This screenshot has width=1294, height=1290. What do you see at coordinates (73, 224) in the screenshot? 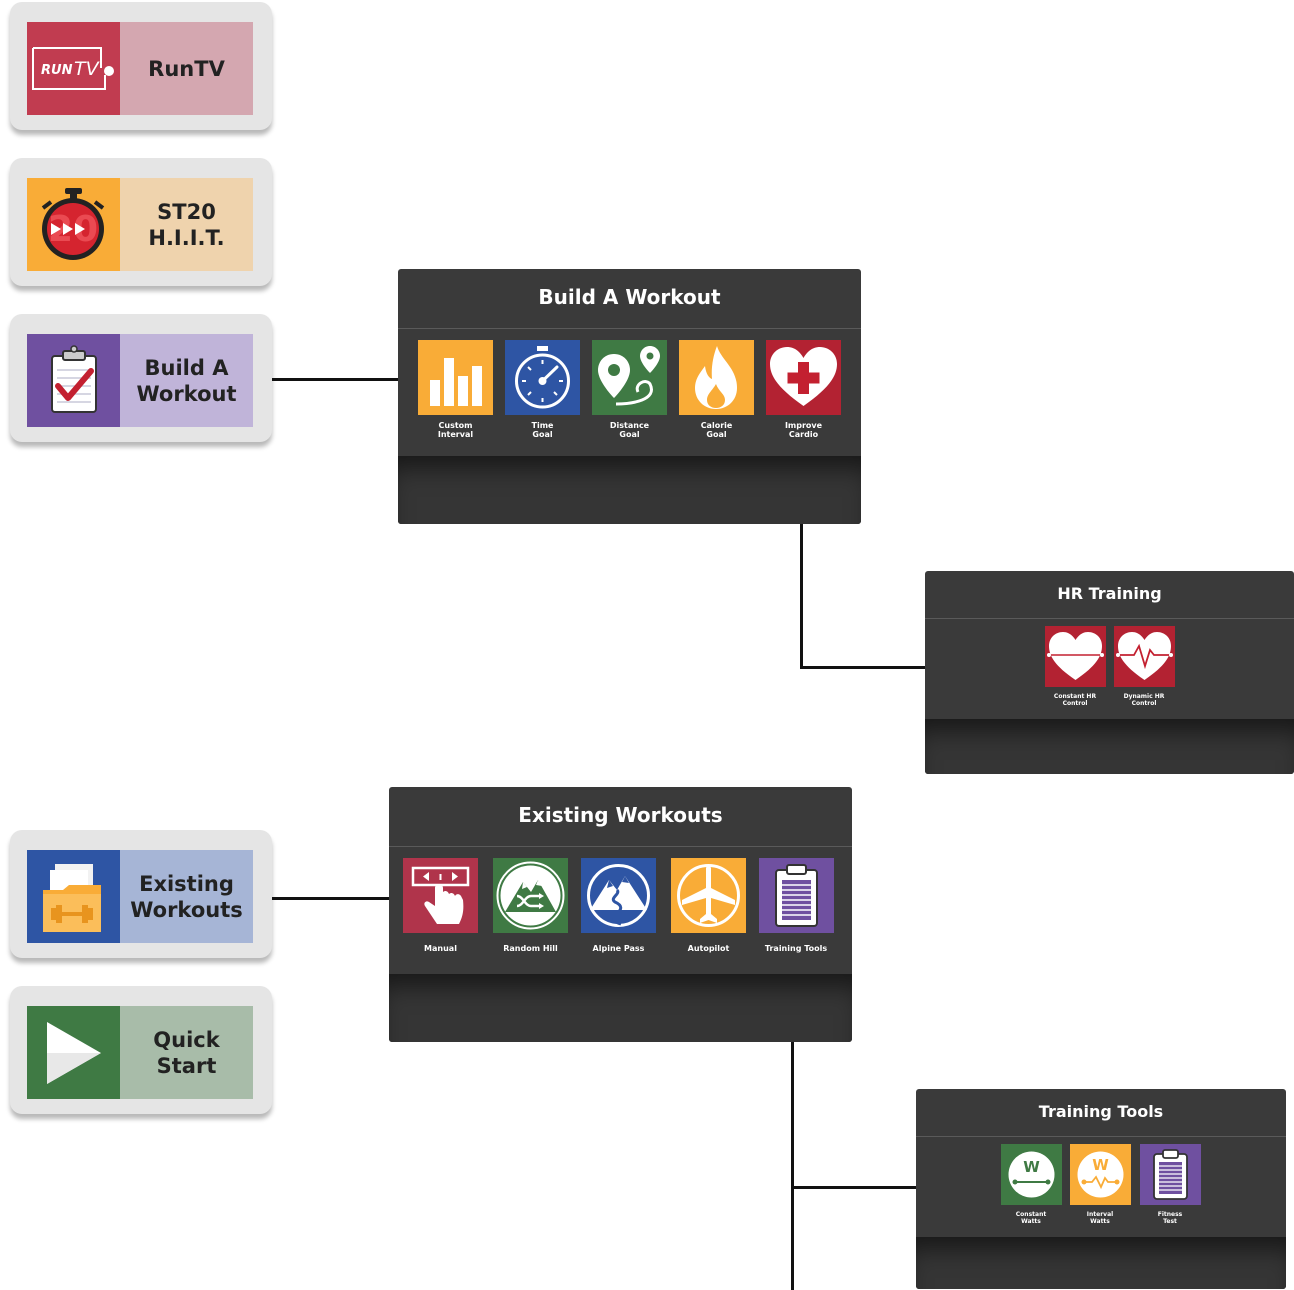
I see `stopwatch-20-icon: 20` at bounding box center [73, 224].